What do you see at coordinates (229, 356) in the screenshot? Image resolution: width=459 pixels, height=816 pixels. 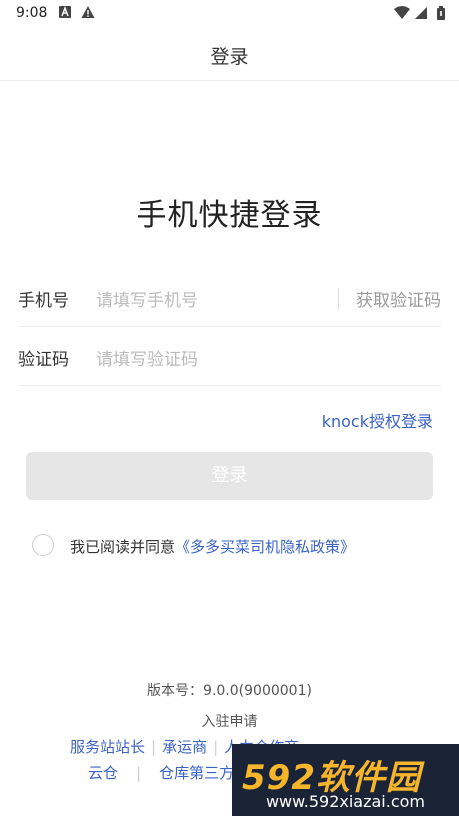 I see `code-row: 验证码 请填写验证码` at bounding box center [229, 356].